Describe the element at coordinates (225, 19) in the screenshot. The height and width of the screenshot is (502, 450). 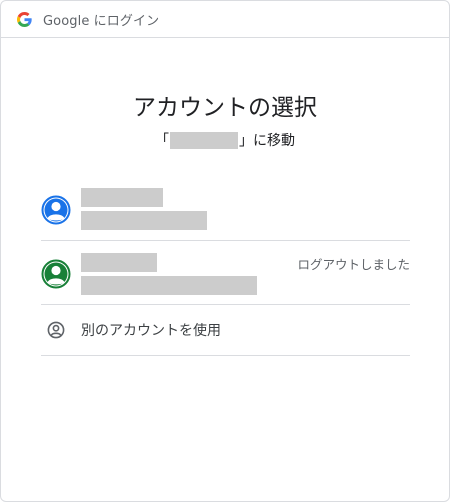
I see `titlebar: Google にログイン` at that location.